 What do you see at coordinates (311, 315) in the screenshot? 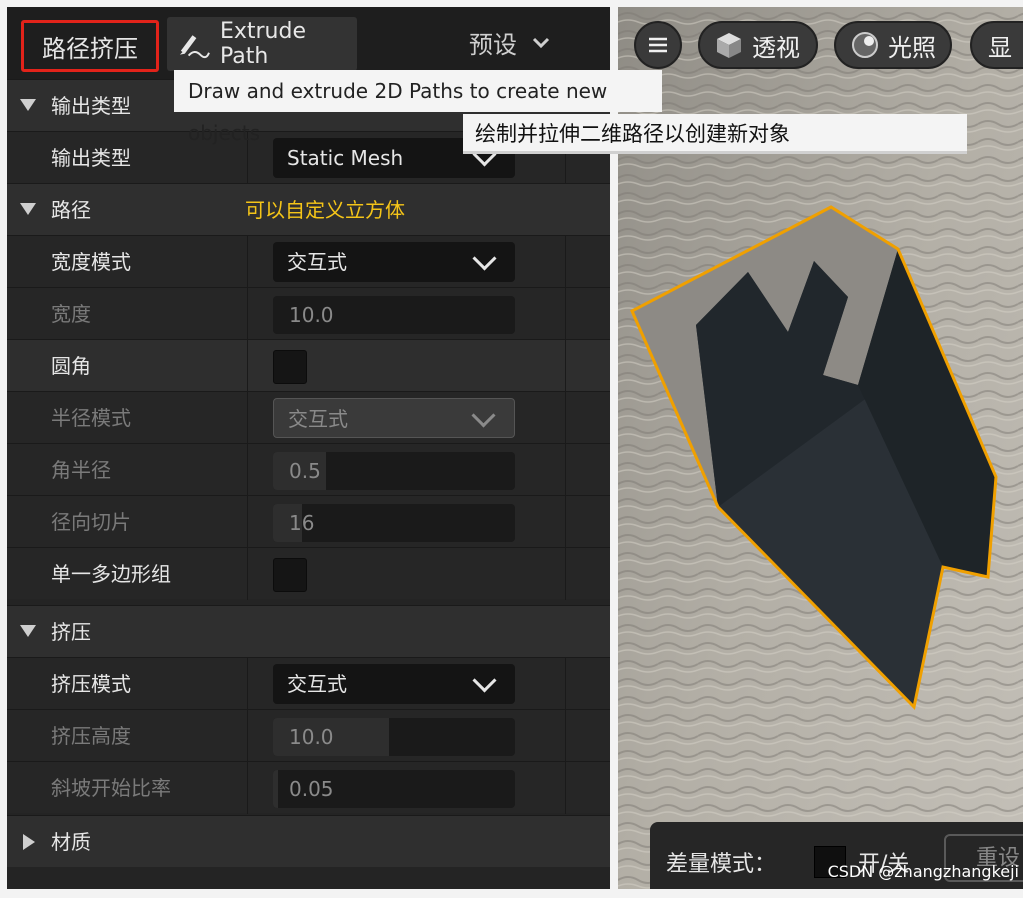
I see `width-value: 10.0` at bounding box center [311, 315].